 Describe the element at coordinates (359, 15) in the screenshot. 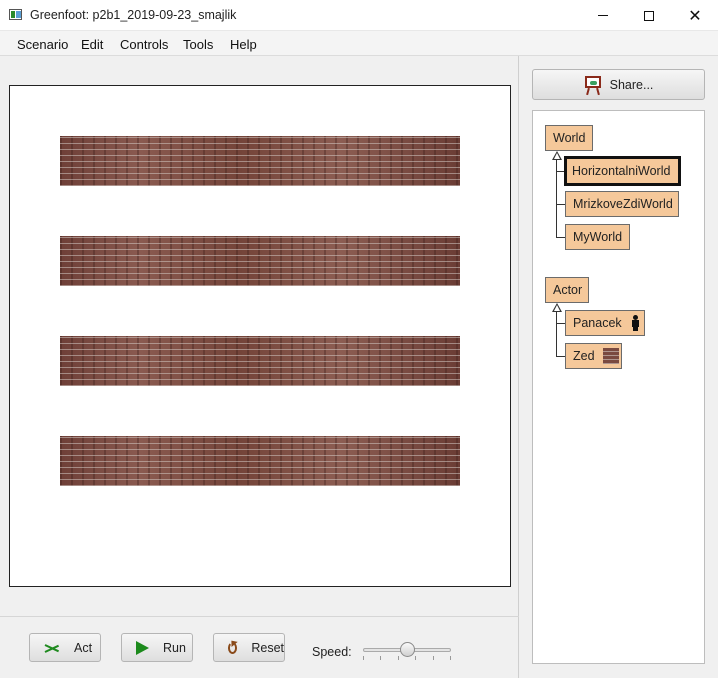

I see `title-bar: Greenfoot: p2b1_2019-09-23_smajlik ✕` at that location.